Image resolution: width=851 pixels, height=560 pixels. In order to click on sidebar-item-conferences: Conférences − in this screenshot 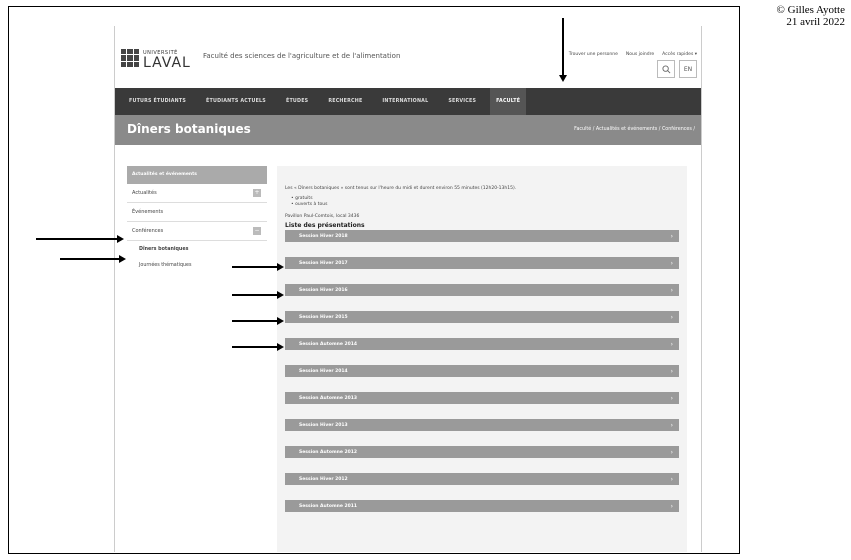, I will do `click(197, 231)`.